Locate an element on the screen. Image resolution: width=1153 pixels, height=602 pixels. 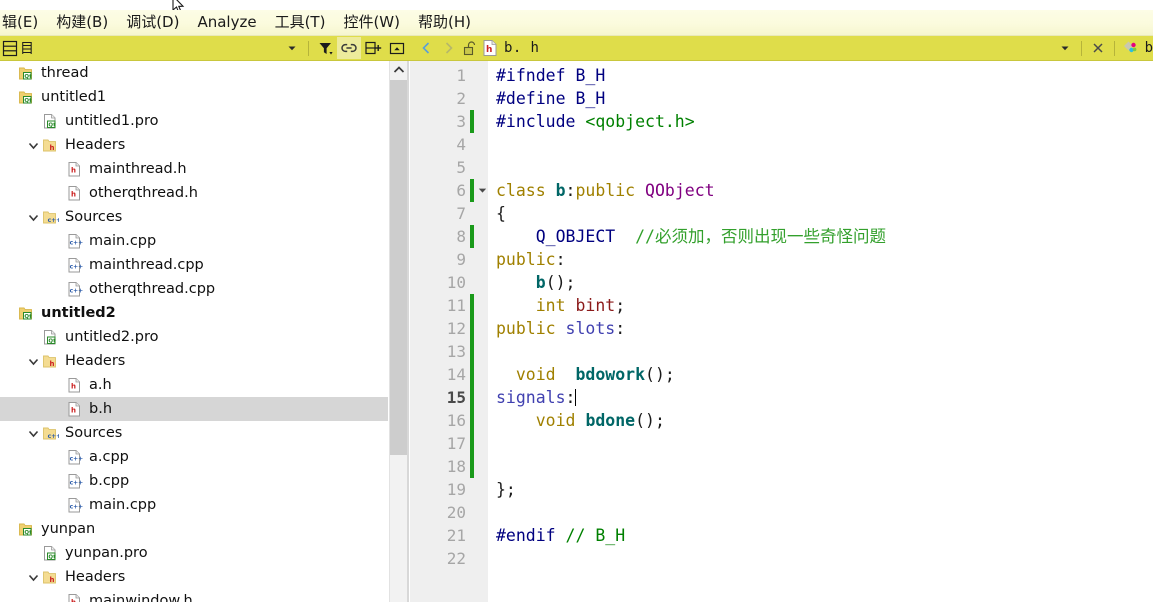
line-number: 19 is located at coordinates (456, 489).